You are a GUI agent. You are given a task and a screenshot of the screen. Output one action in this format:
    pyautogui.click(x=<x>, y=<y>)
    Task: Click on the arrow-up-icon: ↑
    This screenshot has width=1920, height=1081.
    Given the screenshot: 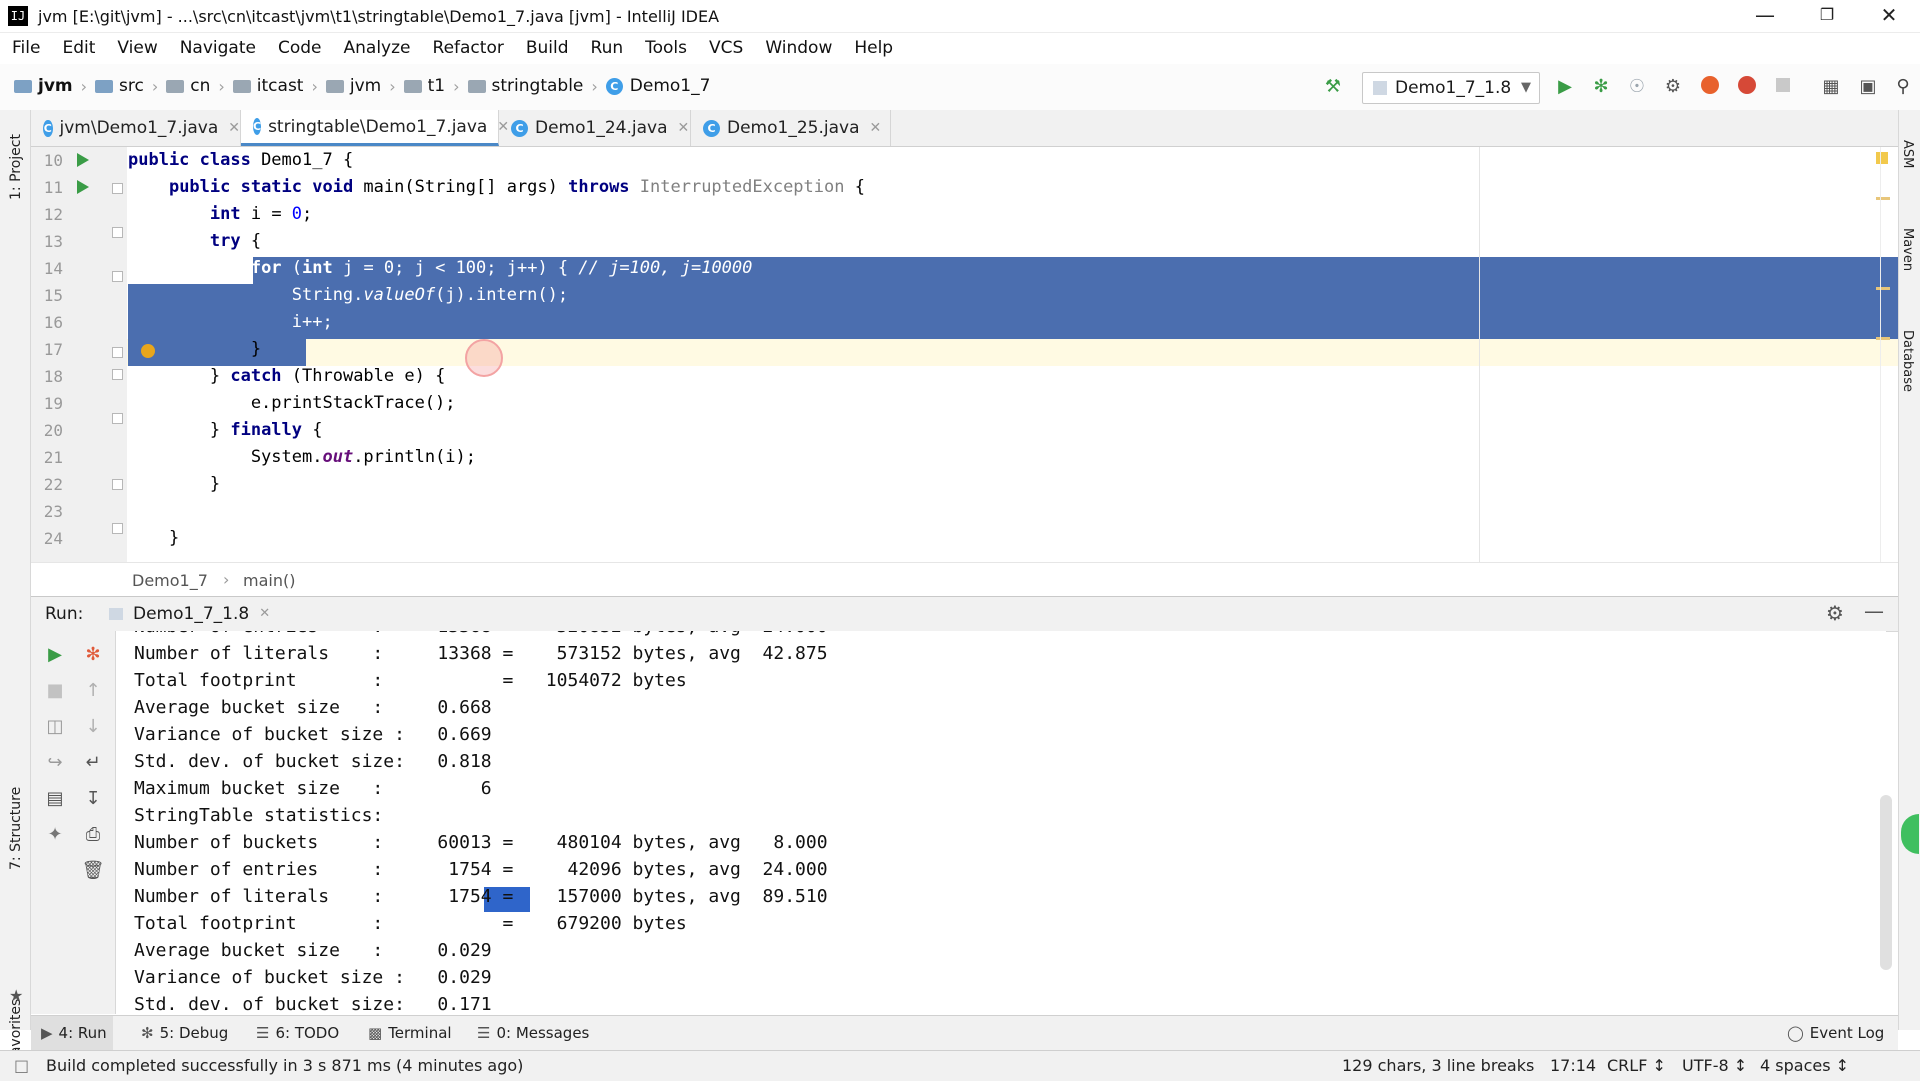 What is the action you would take?
    pyautogui.click(x=93, y=691)
    